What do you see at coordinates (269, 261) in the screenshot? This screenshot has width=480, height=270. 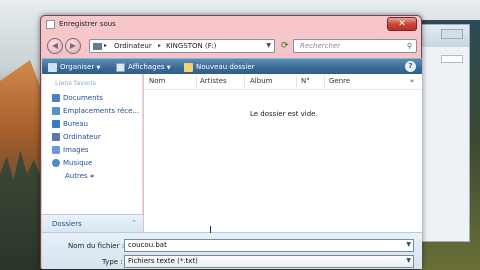 I see `filetype-select: Fichiers texte (*.txt) ▼` at bounding box center [269, 261].